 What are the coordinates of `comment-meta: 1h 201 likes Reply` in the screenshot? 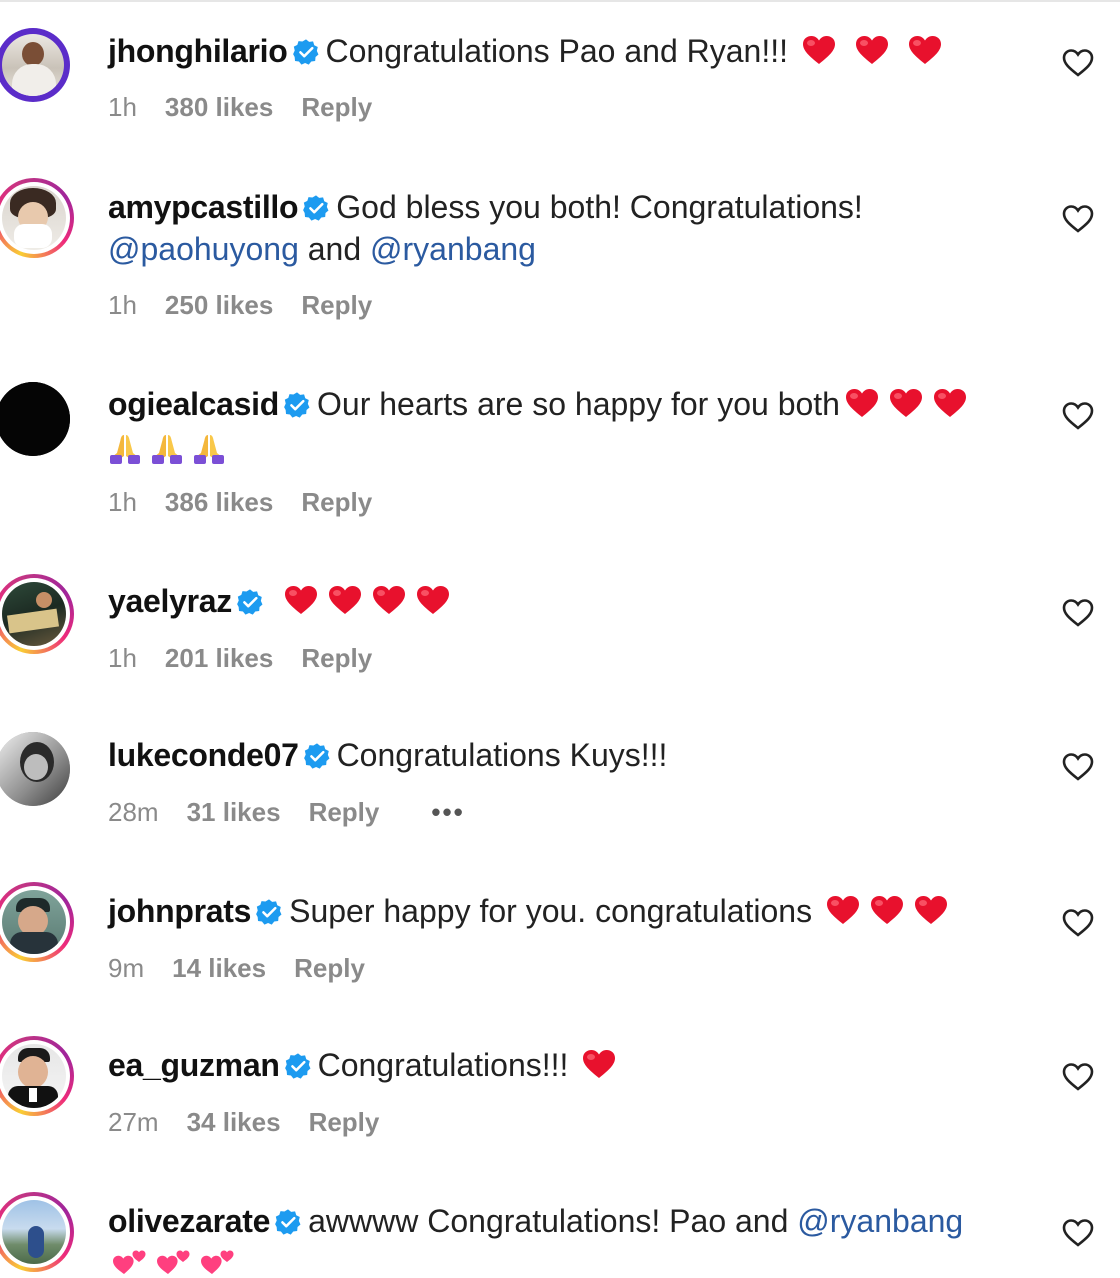 It's located at (240, 658).